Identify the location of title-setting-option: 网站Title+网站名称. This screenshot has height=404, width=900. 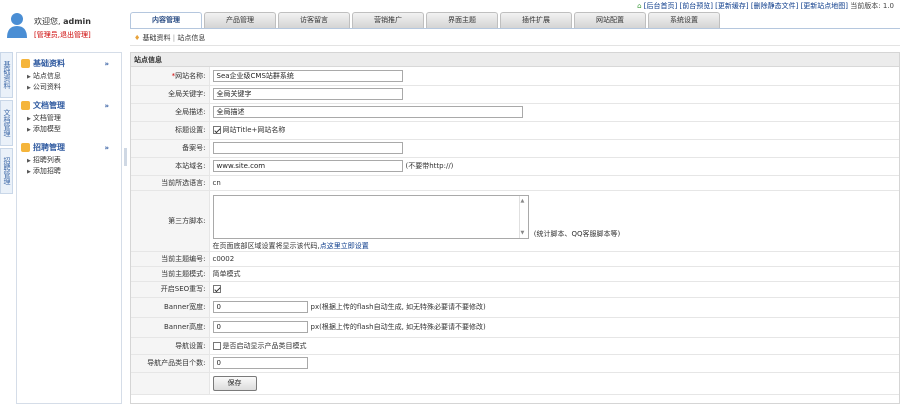
(254, 130).